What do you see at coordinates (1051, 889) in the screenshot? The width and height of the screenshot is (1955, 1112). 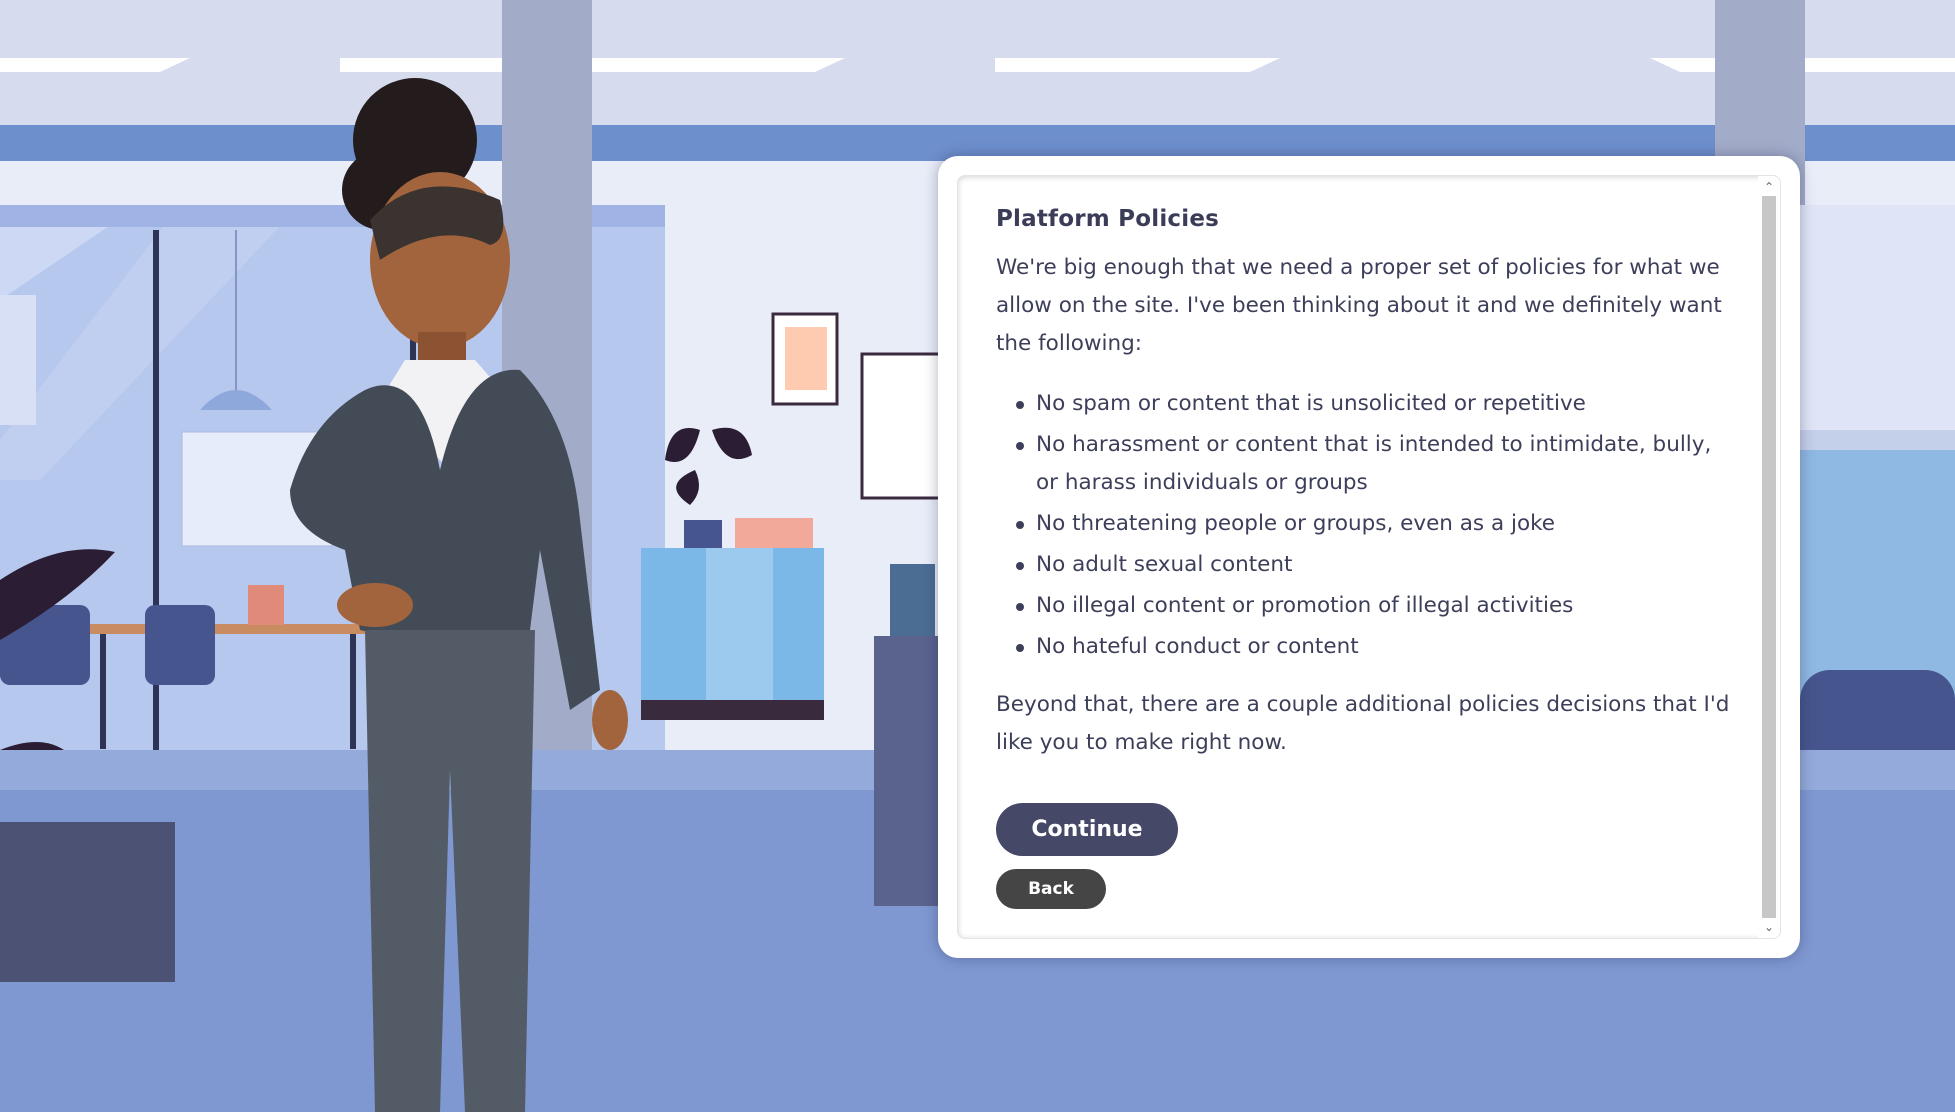 I see `back-button: Back` at bounding box center [1051, 889].